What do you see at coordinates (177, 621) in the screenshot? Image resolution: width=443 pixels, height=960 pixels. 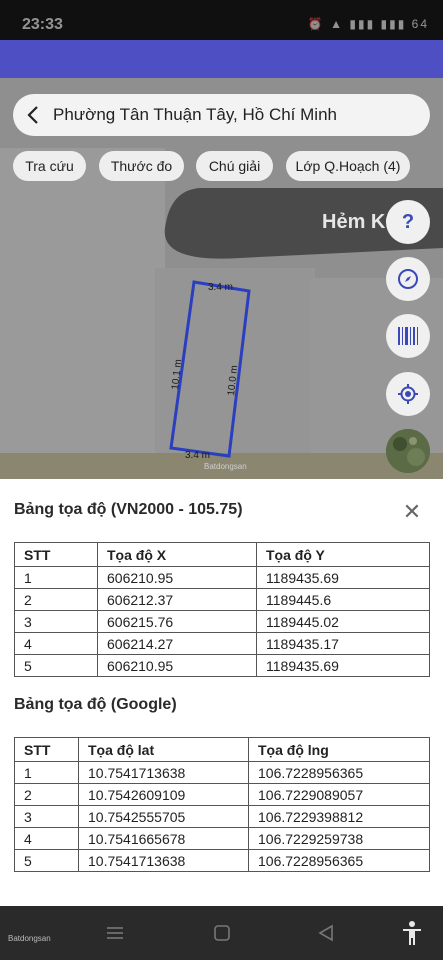 I see `table-cell: 606215.76` at bounding box center [177, 621].